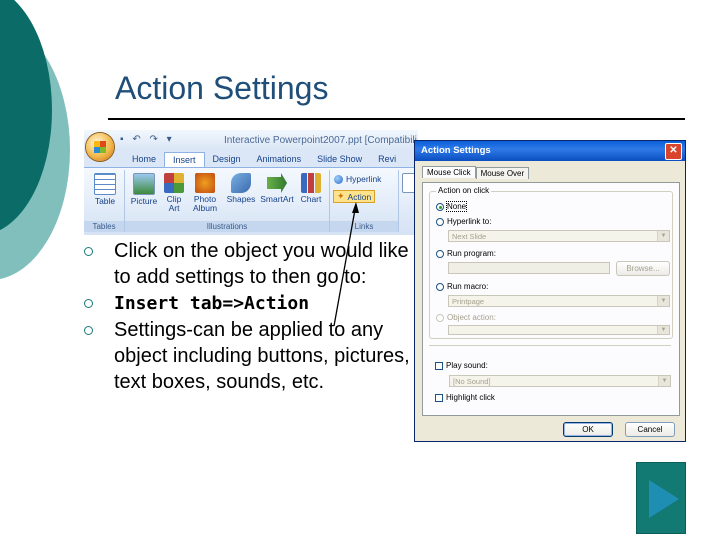  What do you see at coordinates (279, 159) in the screenshot?
I see `tab-animations: Animations` at bounding box center [279, 159].